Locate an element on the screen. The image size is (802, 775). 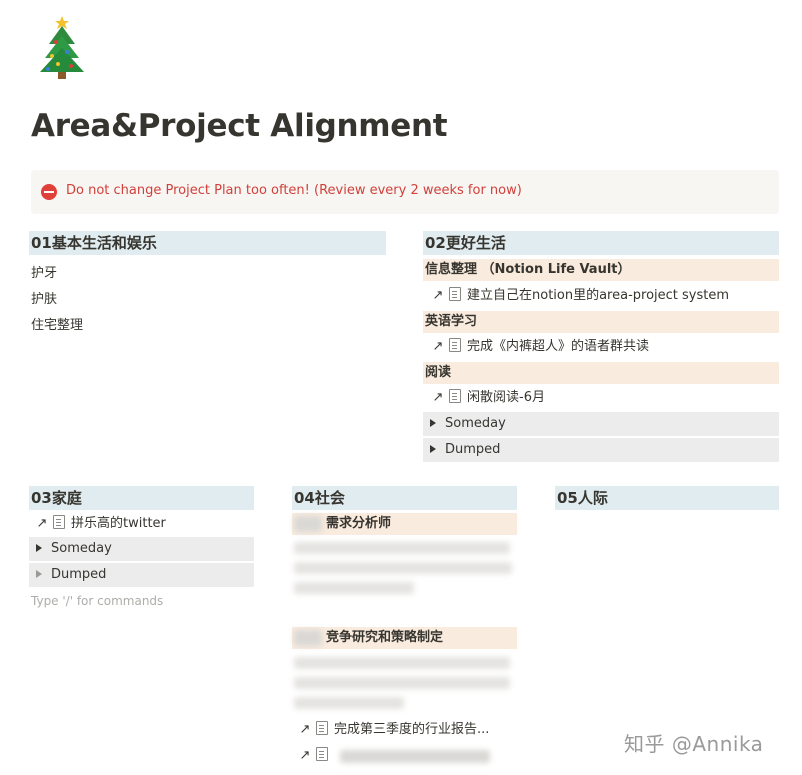
page-link: ↗ 建立自己在notion里的area-project system is located at coordinates (579, 296).